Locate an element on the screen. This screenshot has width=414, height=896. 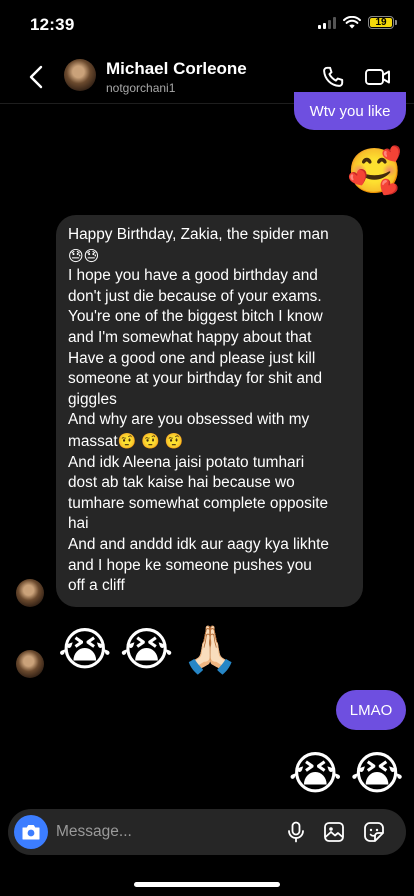
message-line: I hope you have a good birthday and is located at coordinates (193, 276).